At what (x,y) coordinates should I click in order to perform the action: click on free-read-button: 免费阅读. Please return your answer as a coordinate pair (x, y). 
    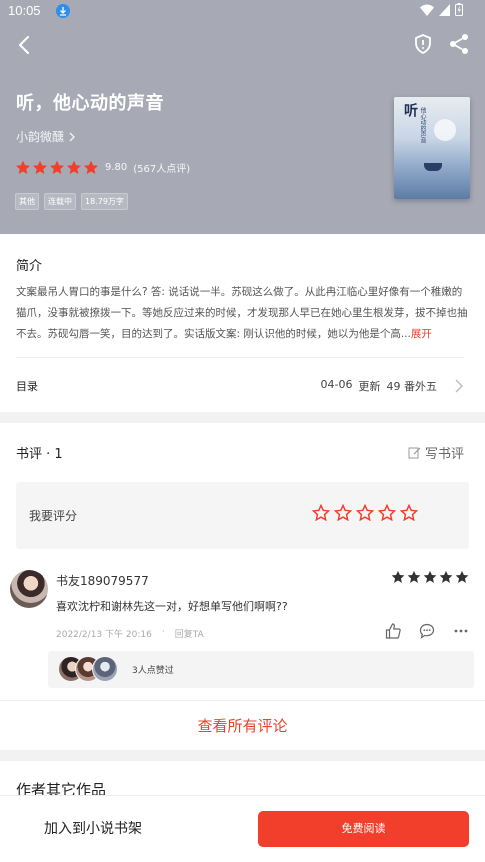
    Looking at the image, I should click on (363, 829).